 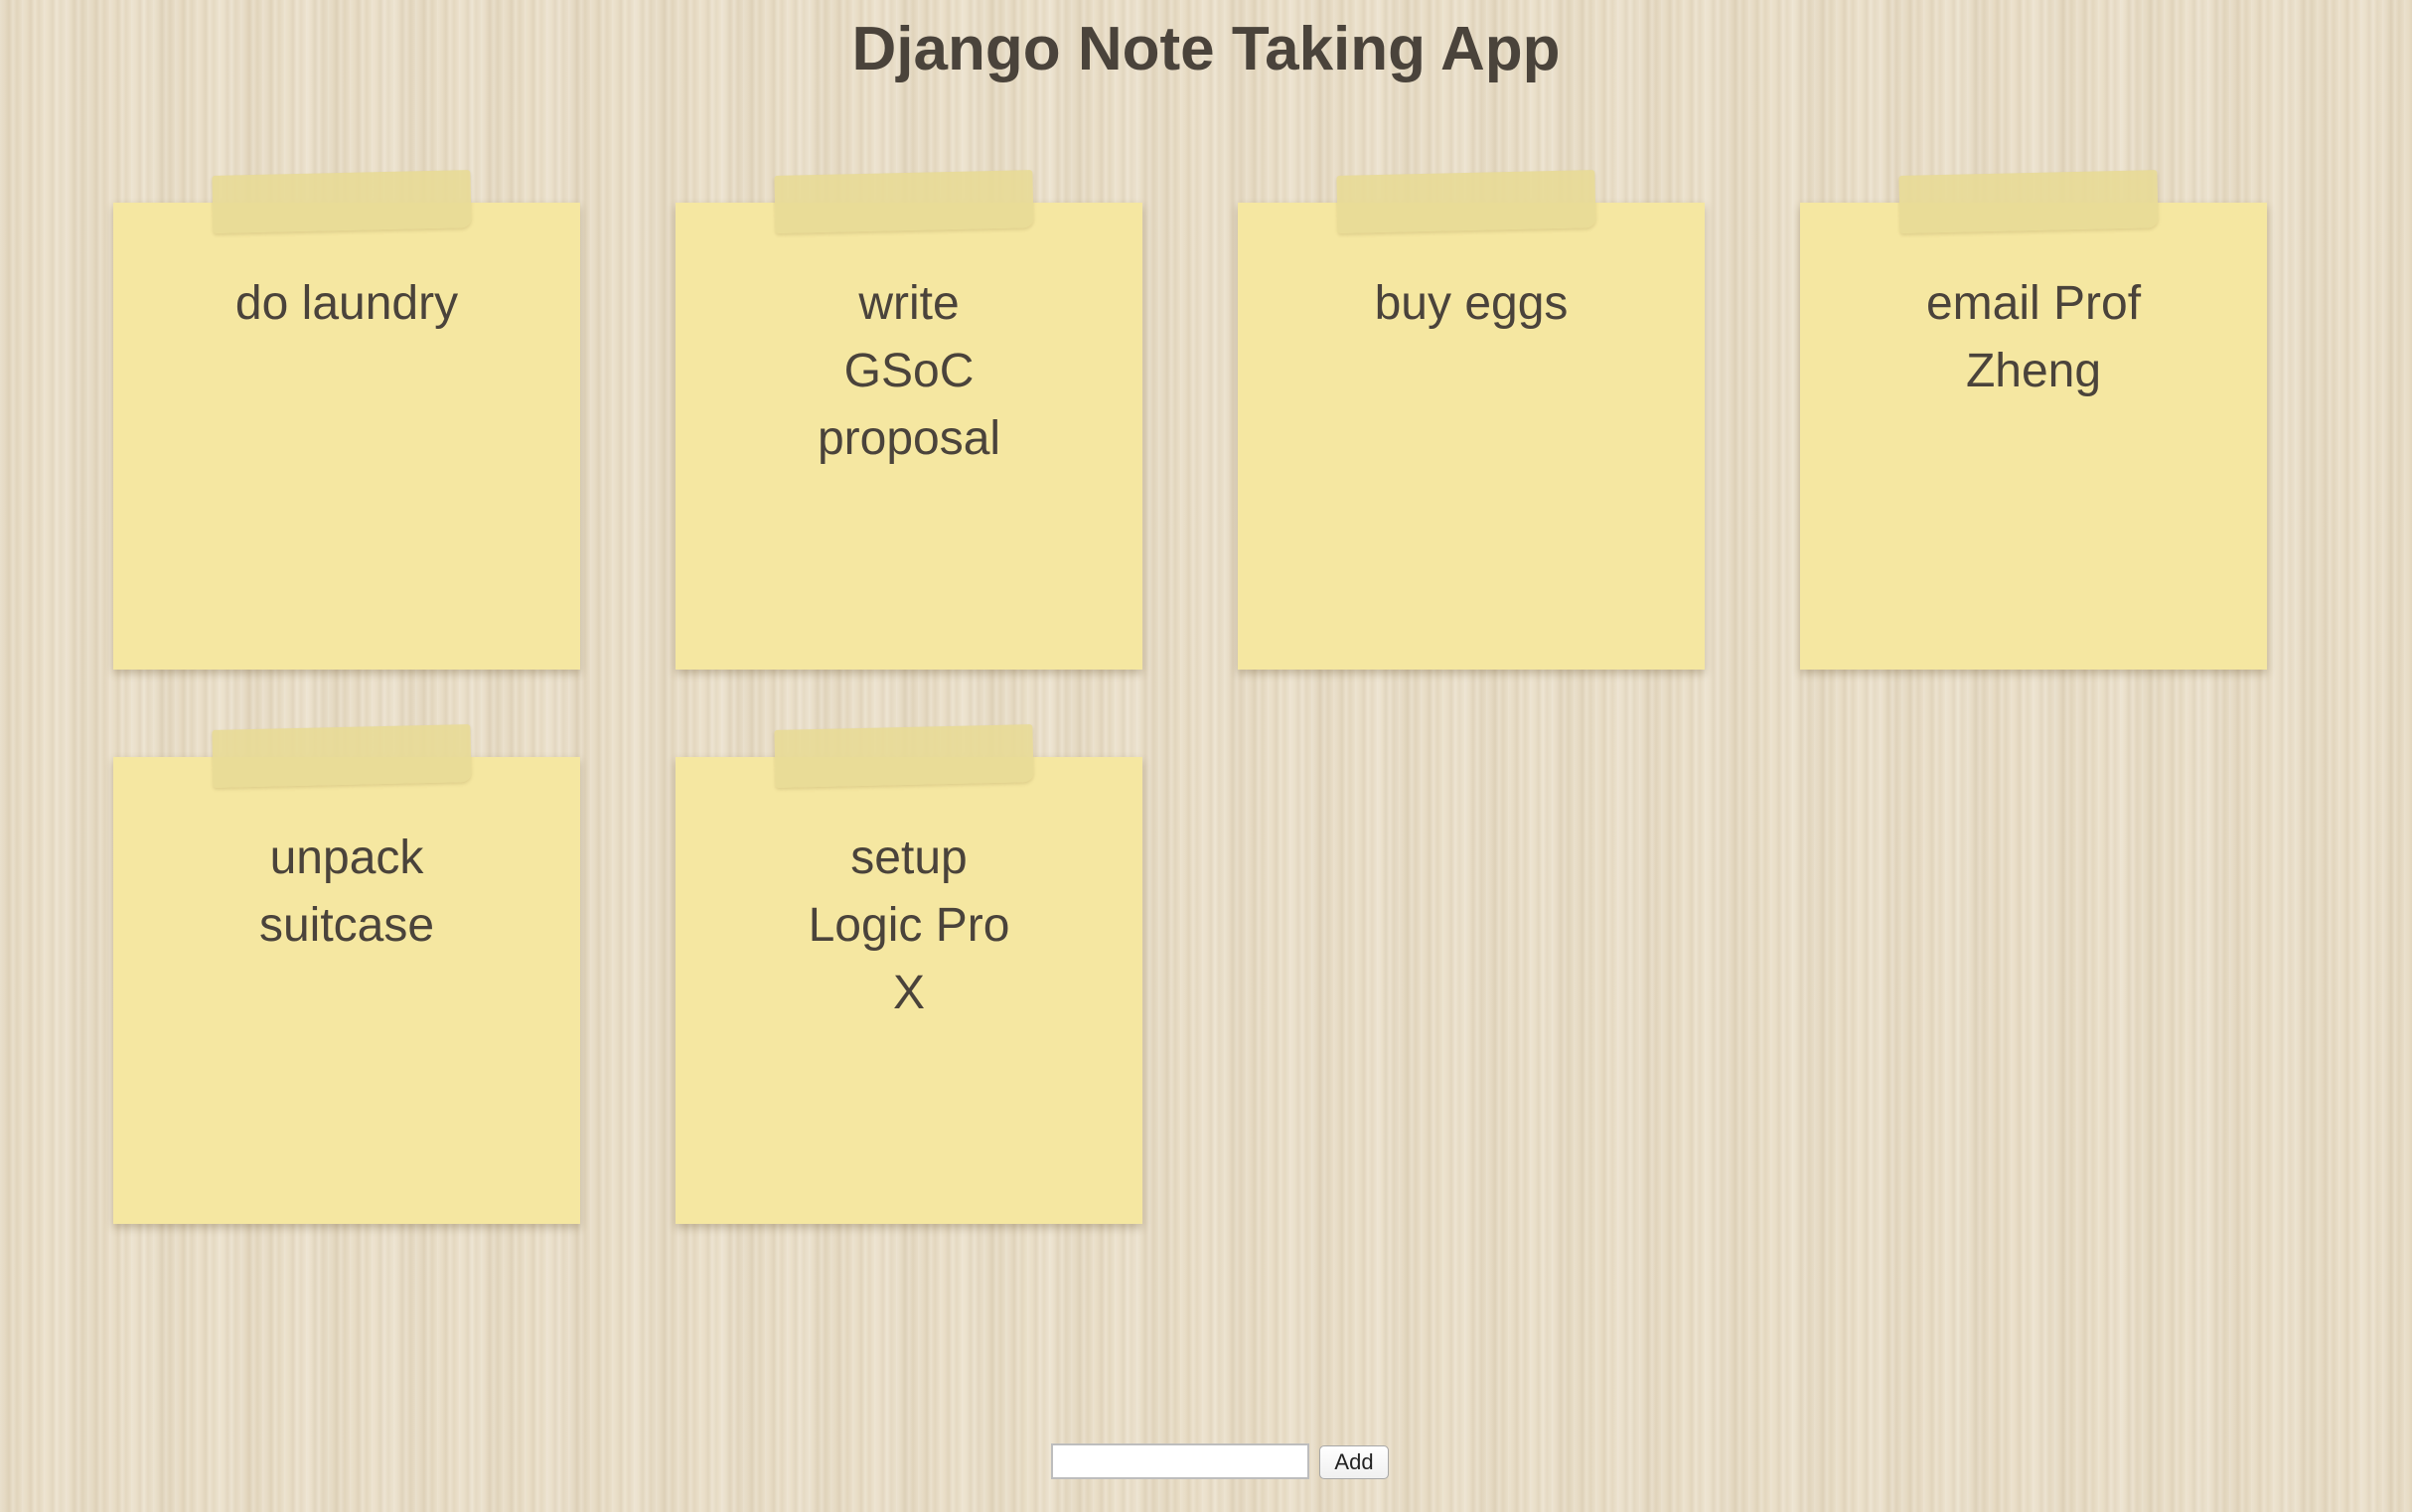 I want to click on note-text: setup Logic Pro X, so click(x=909, y=925).